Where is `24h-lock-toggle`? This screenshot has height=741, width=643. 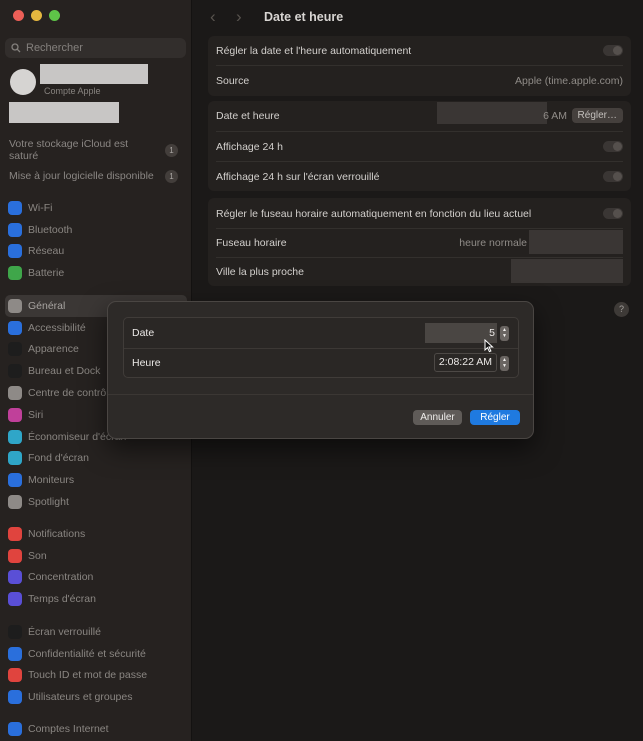
24h-lock-toggle is located at coordinates (613, 176).